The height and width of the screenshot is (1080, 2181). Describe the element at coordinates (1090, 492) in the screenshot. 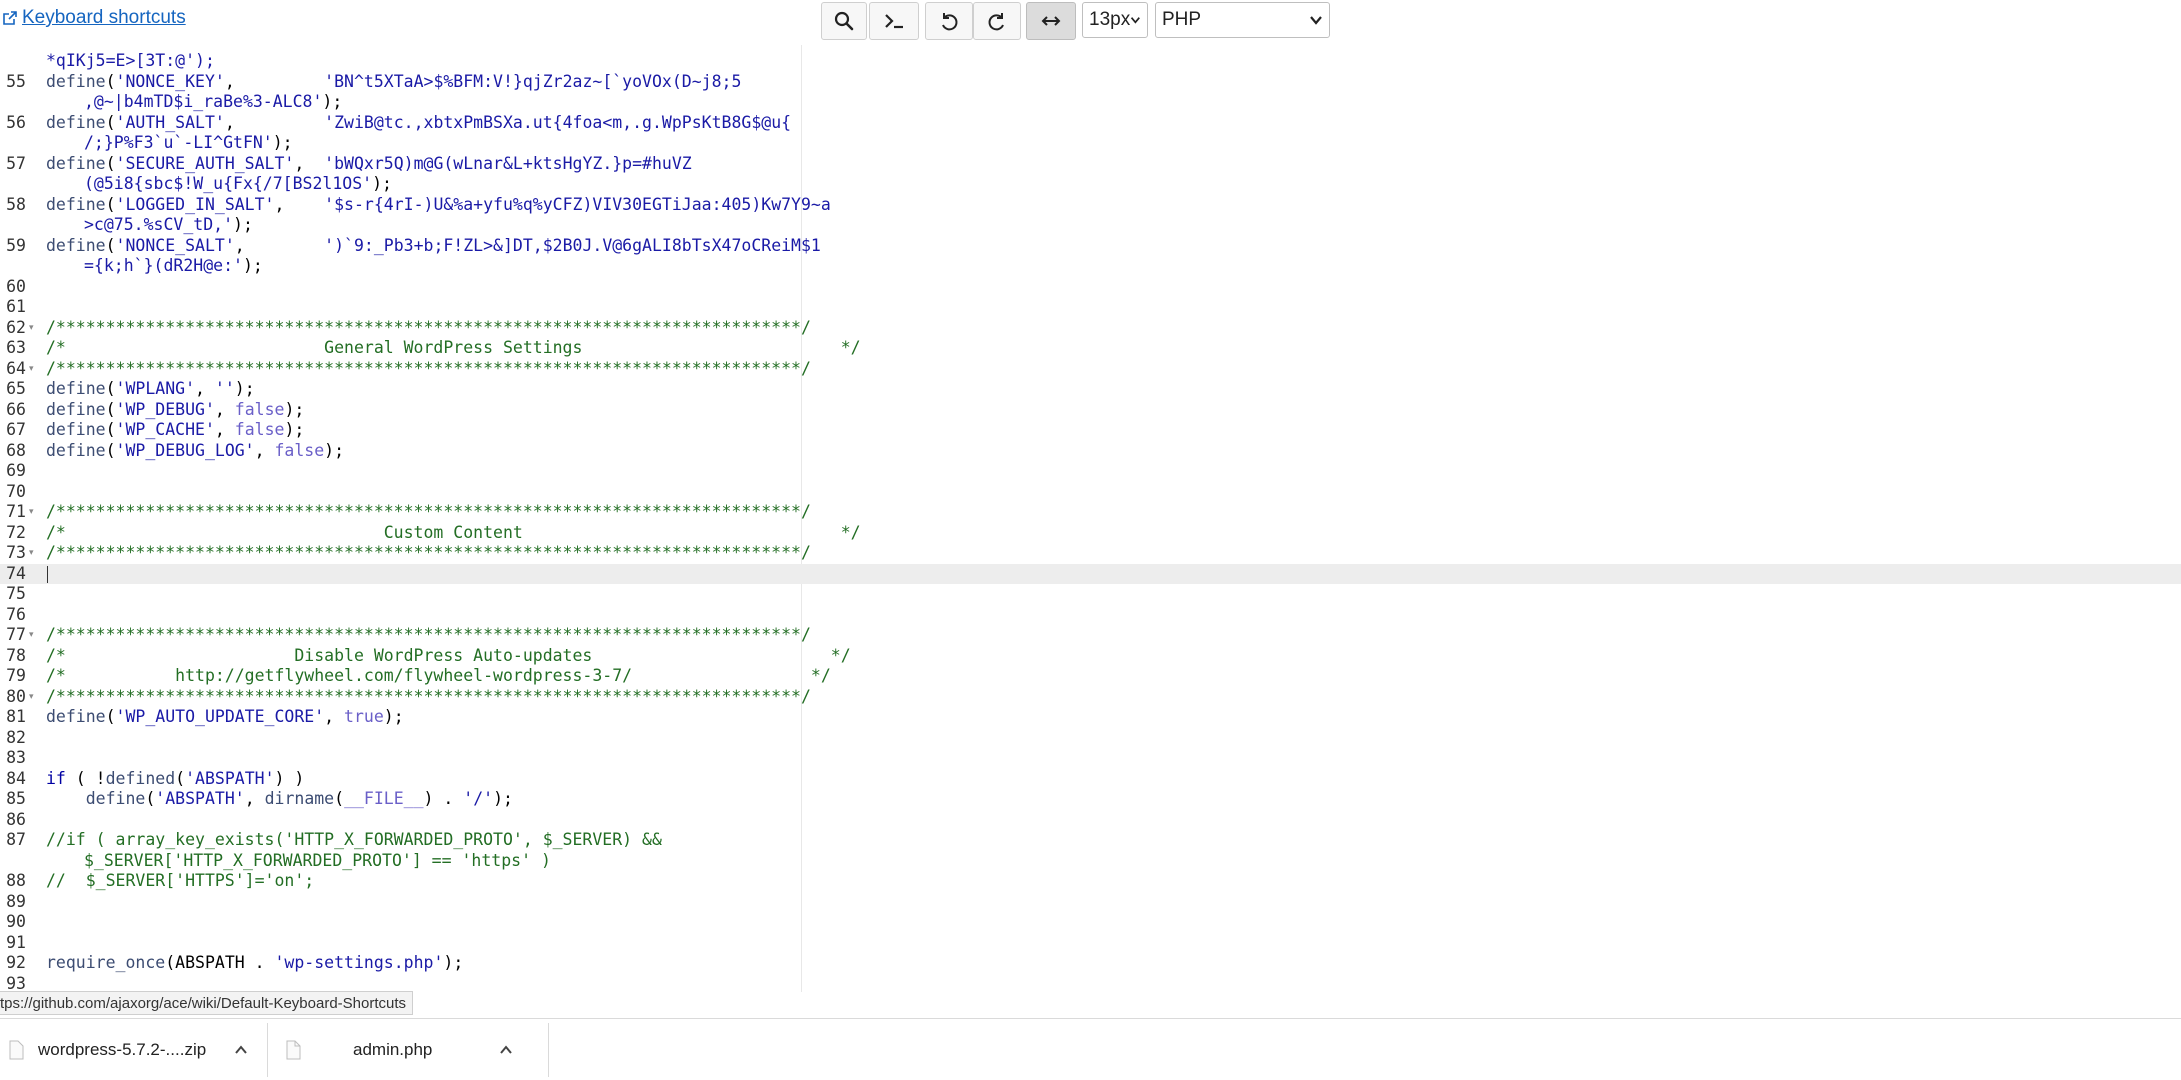

I see `code-line: 70 ​` at that location.